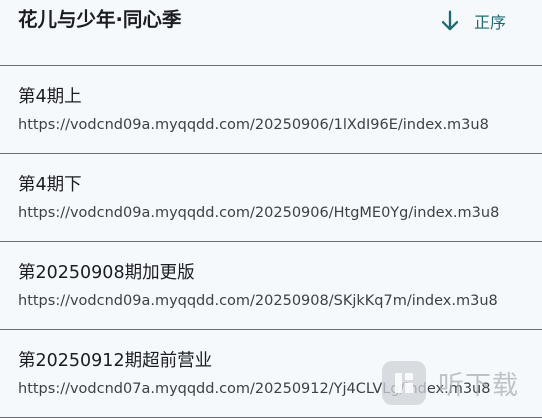 This screenshot has height=418, width=542. What do you see at coordinates (450, 20) in the screenshot?
I see `arrow-down-icon` at bounding box center [450, 20].